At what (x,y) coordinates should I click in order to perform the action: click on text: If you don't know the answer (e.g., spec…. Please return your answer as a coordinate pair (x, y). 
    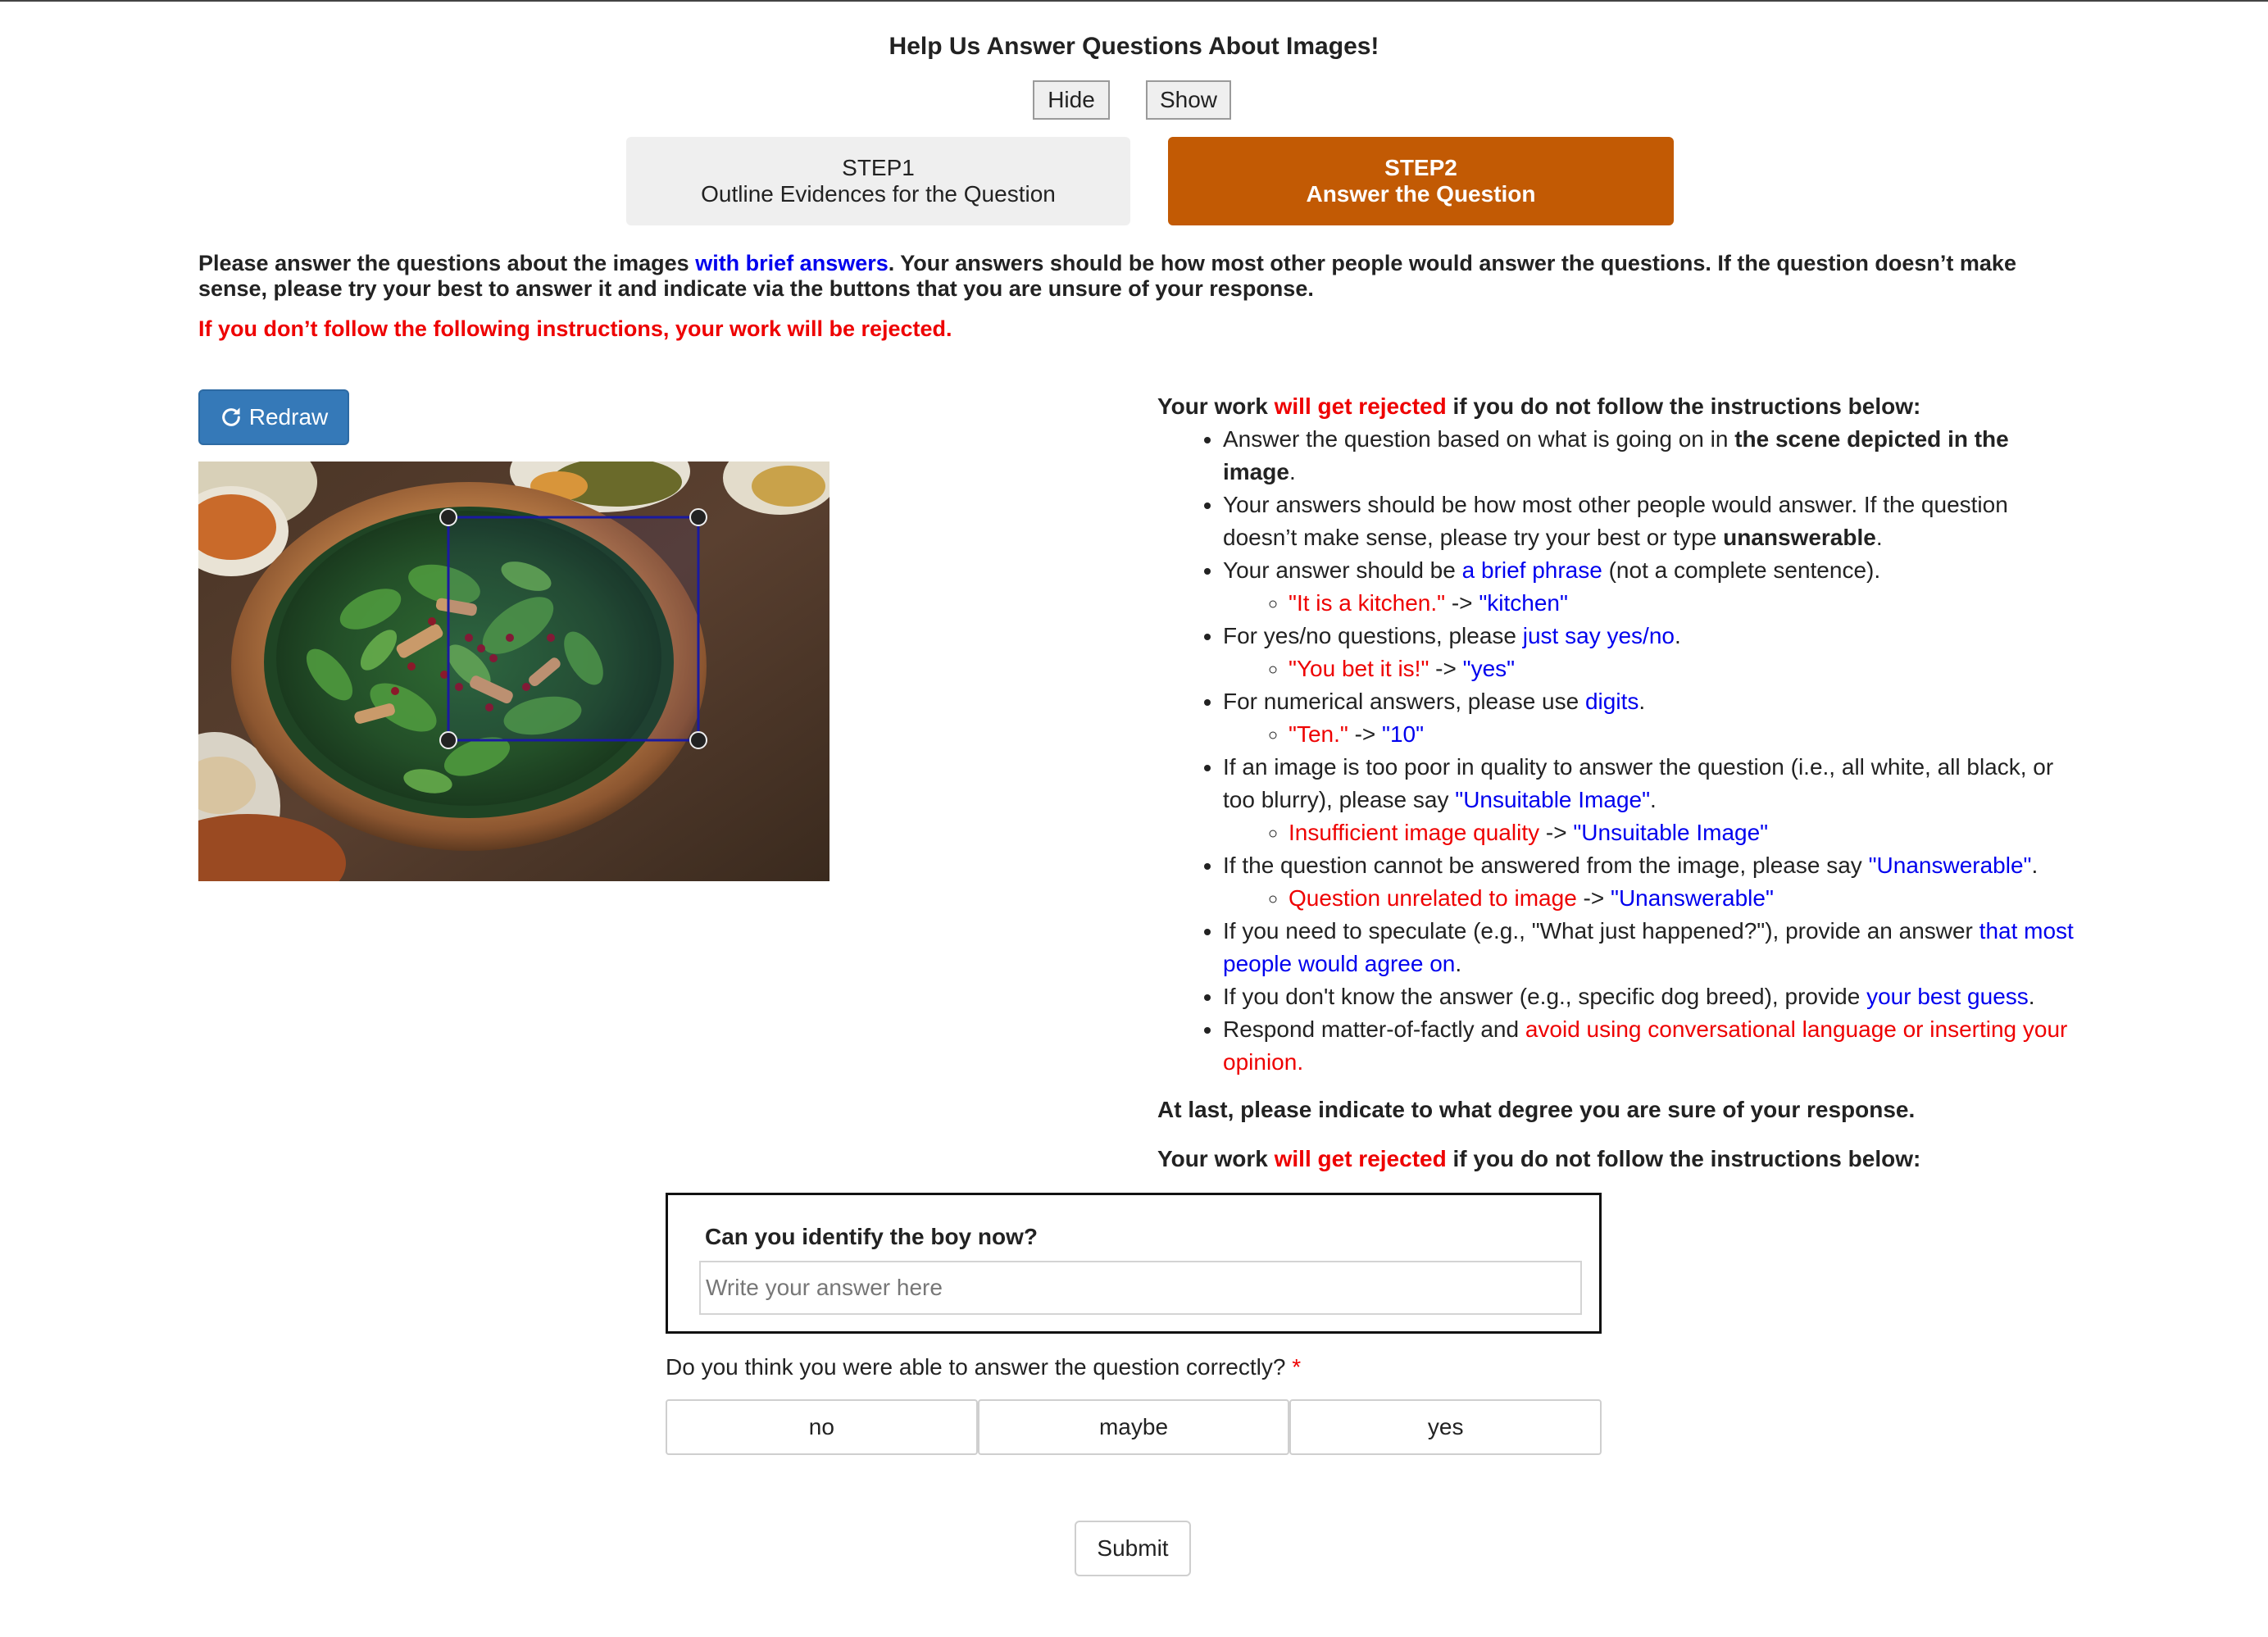
    Looking at the image, I should click on (1545, 996).